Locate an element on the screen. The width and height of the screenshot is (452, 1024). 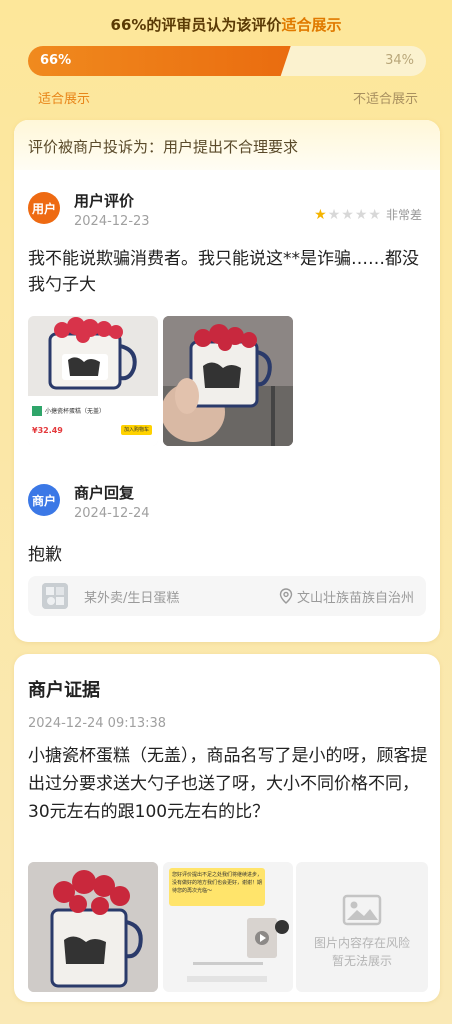
complaint-banner: 评价被商户投诉为：用户提出不合理要求 is located at coordinates (227, 145).